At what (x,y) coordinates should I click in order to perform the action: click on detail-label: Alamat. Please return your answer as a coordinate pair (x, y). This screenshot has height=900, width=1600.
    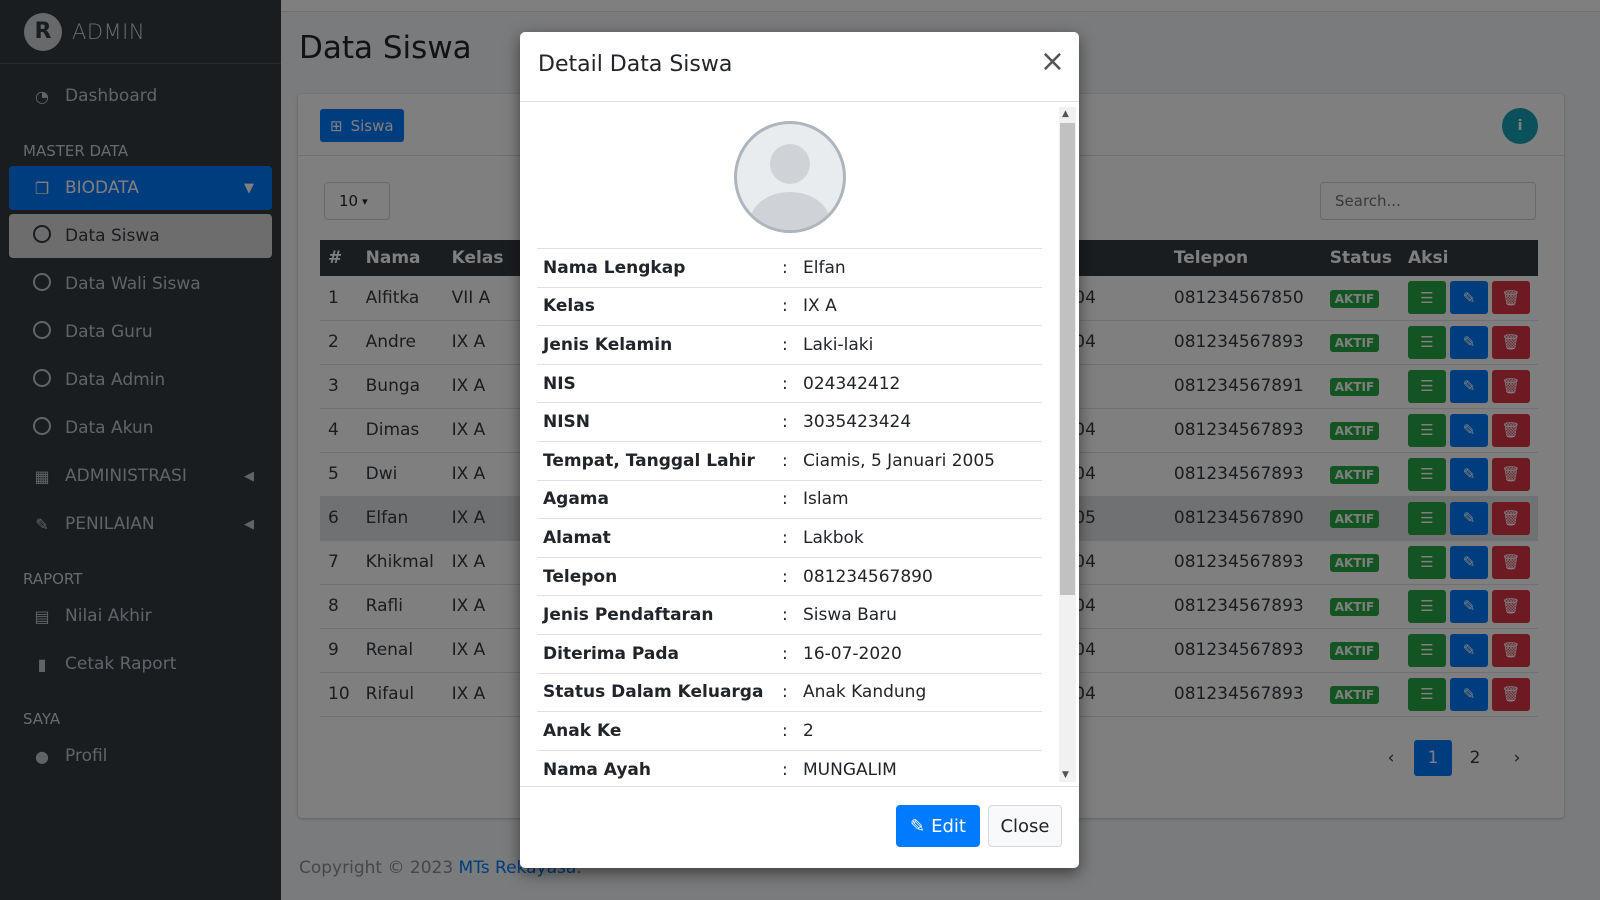
    Looking at the image, I should click on (659, 538).